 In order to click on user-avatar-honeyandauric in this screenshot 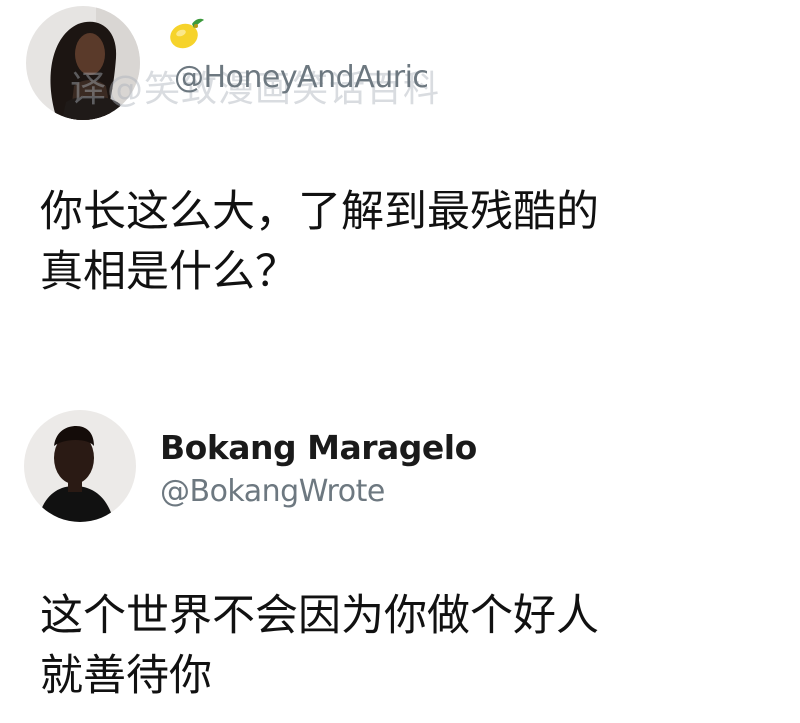, I will do `click(83, 63)`.